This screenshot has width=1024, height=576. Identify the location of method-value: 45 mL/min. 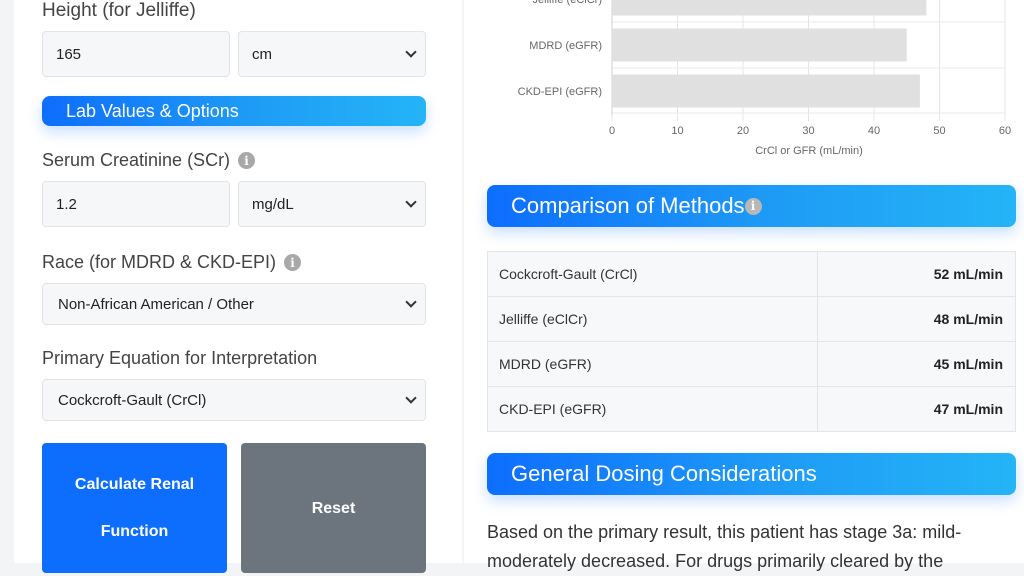
(916, 364).